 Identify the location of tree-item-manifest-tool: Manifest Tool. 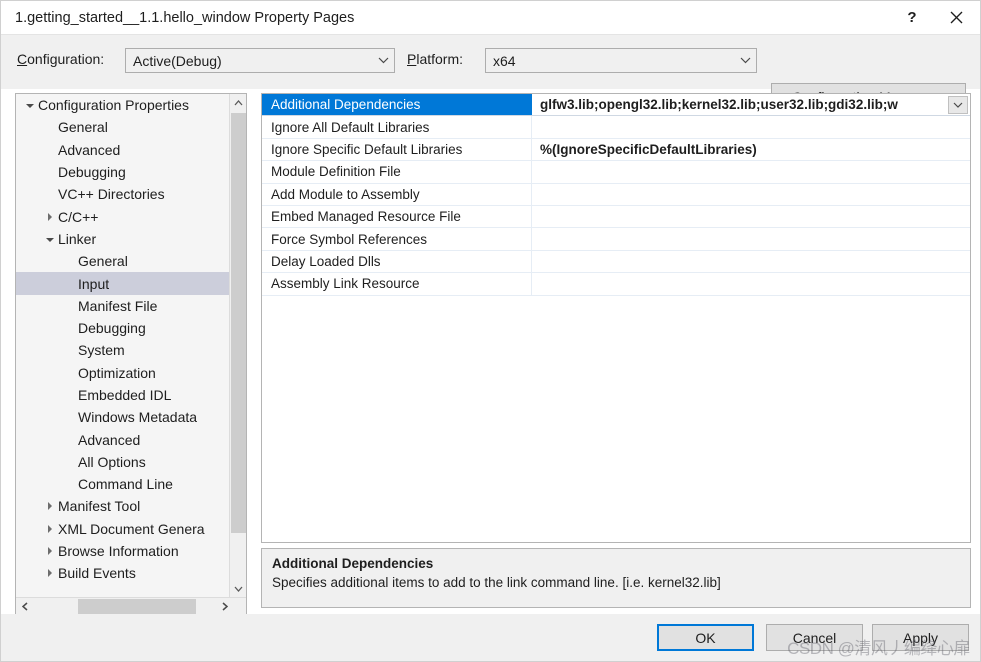
(123, 506).